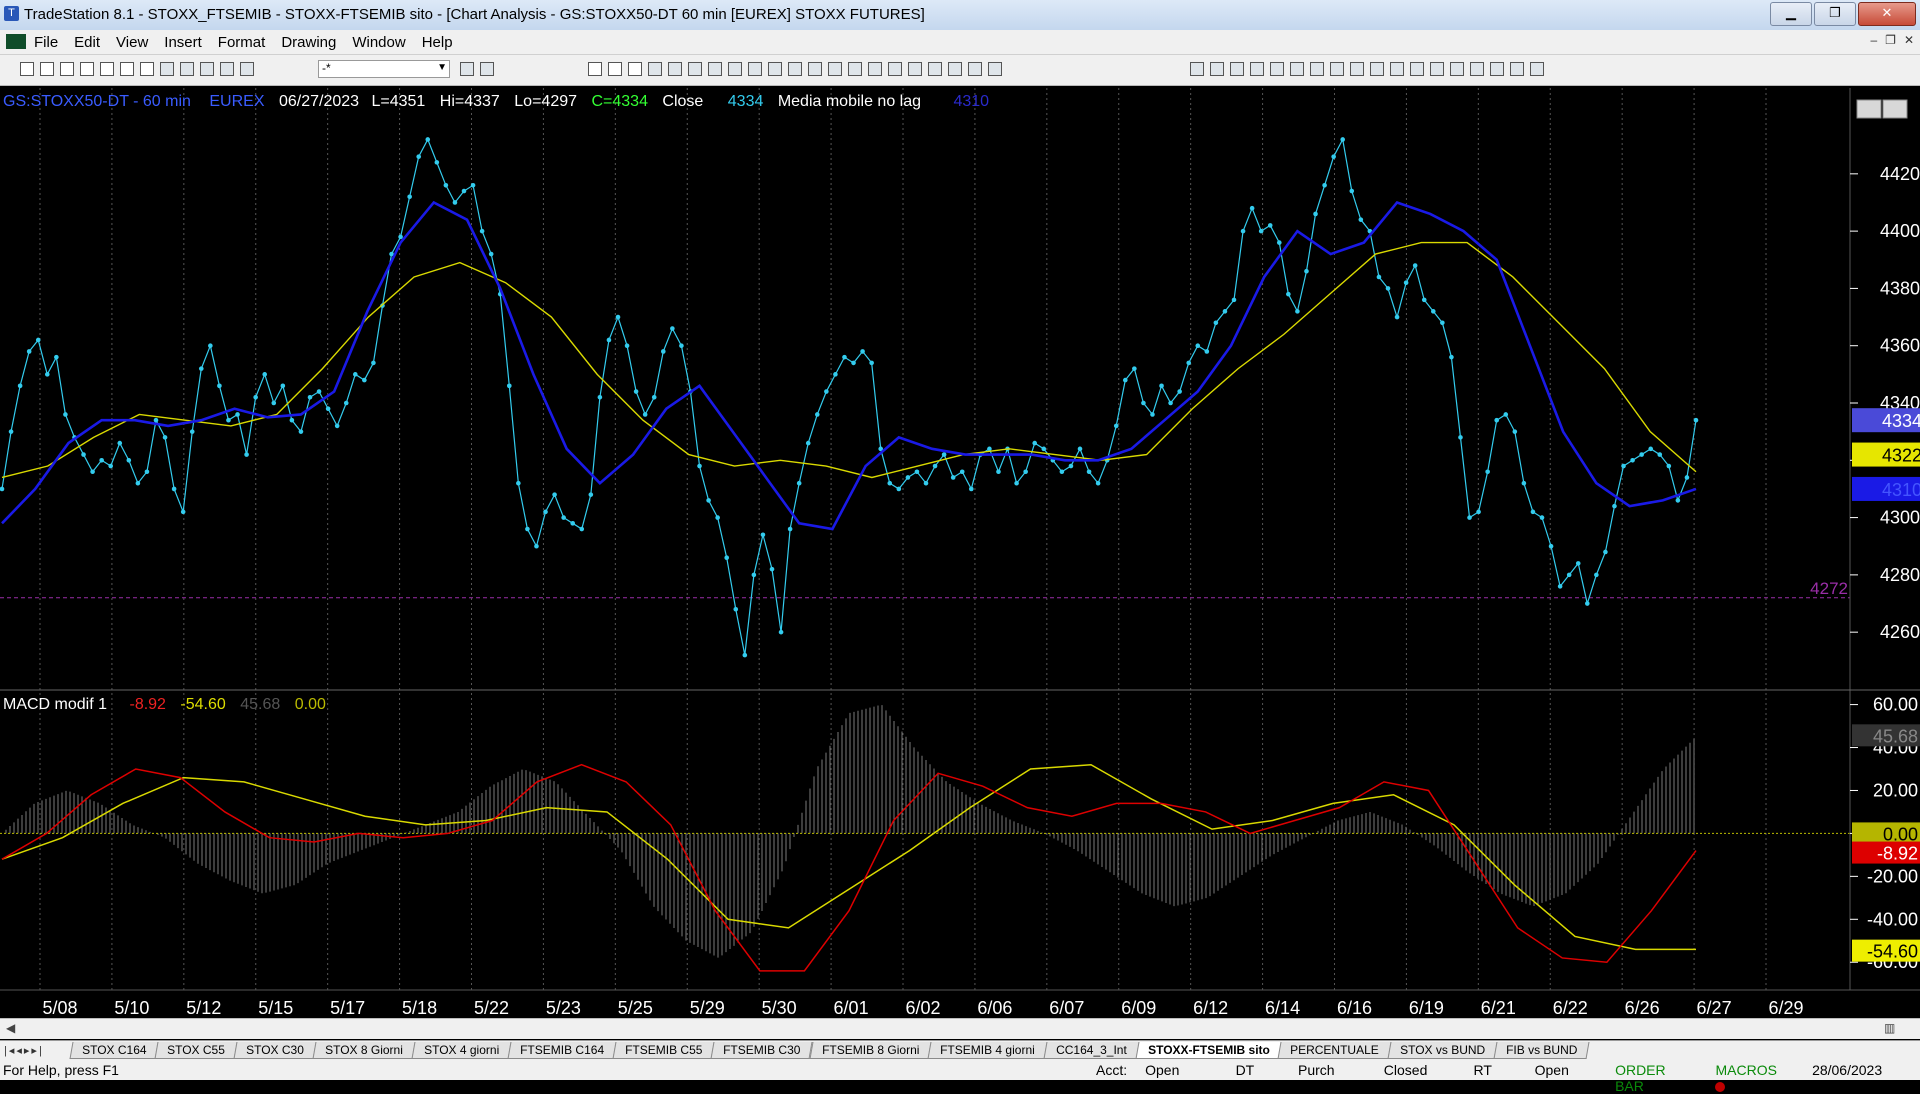  I want to click on pane-minimize-button, so click(1869, 109).